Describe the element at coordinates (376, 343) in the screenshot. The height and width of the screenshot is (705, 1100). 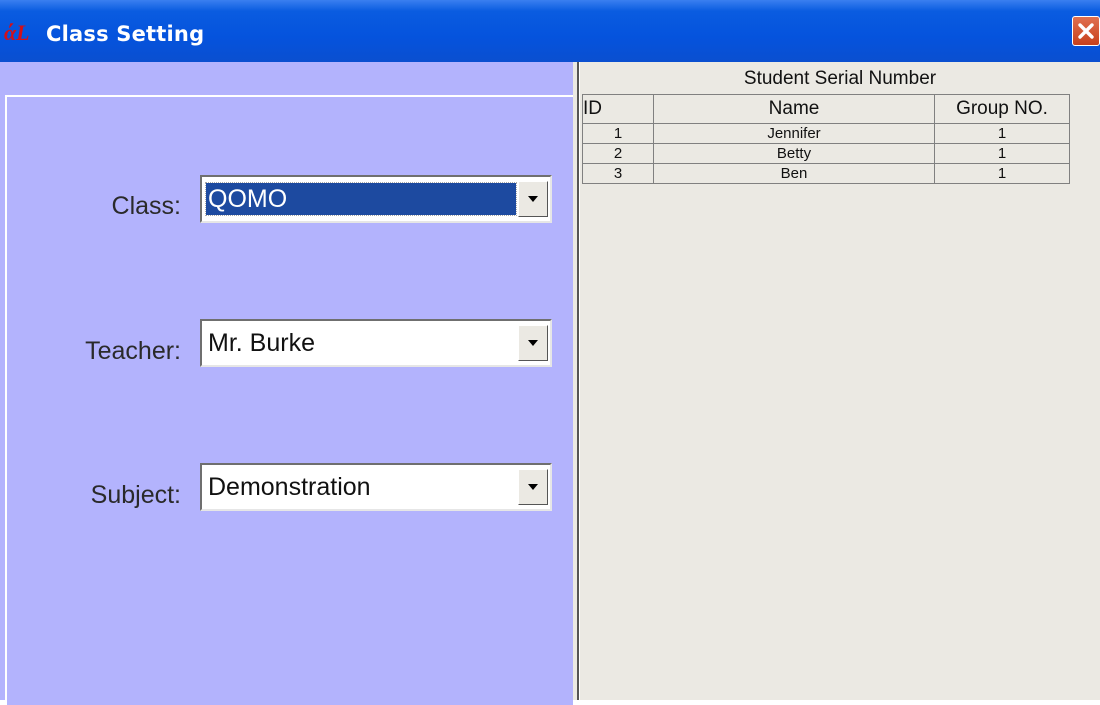
I see `teacher-dropdown: Mr. Burke` at that location.